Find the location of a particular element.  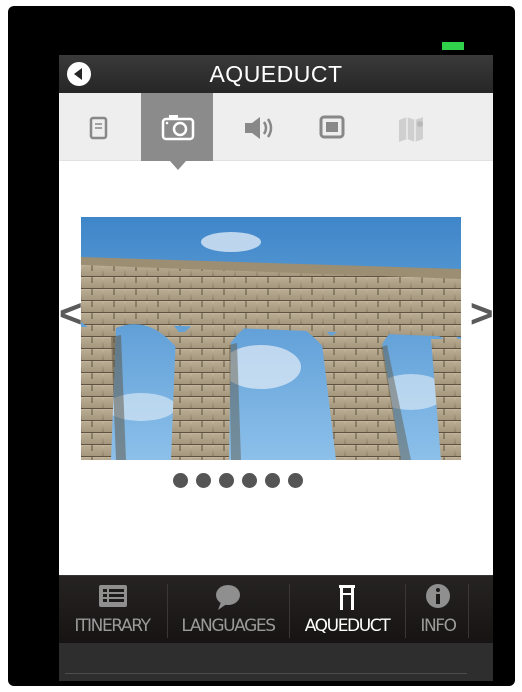

tab-photos is located at coordinates (177, 131).